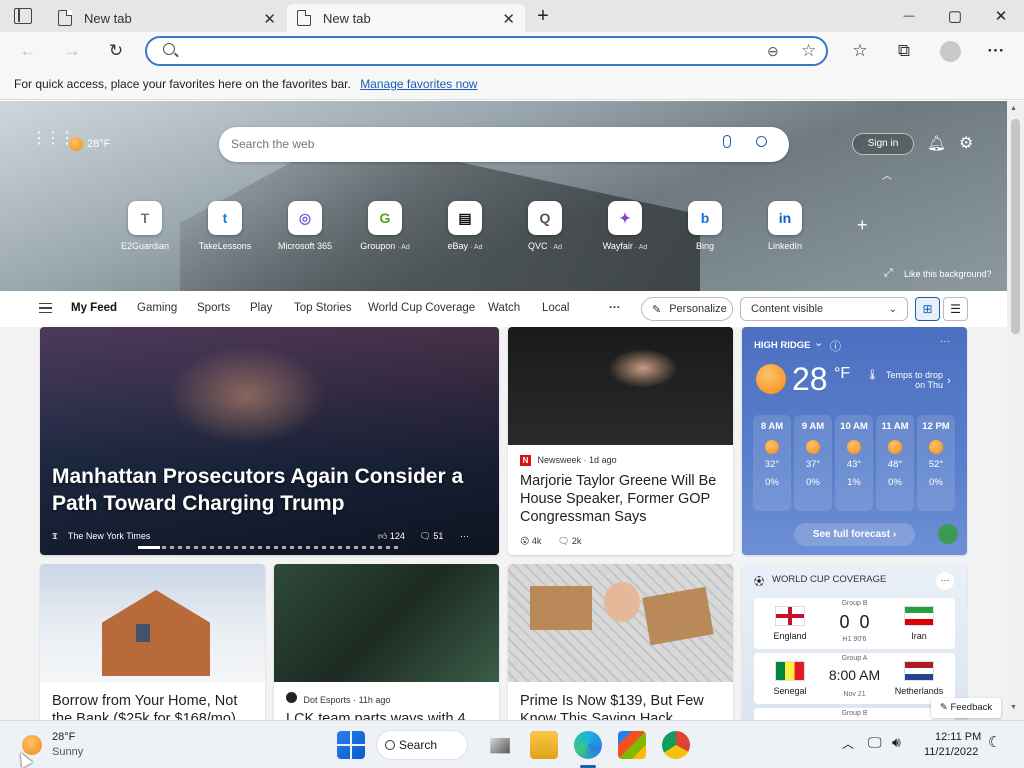  What do you see at coordinates (145, 226) in the screenshot?
I see `quick-link-0: T E2Guardian` at bounding box center [145, 226].